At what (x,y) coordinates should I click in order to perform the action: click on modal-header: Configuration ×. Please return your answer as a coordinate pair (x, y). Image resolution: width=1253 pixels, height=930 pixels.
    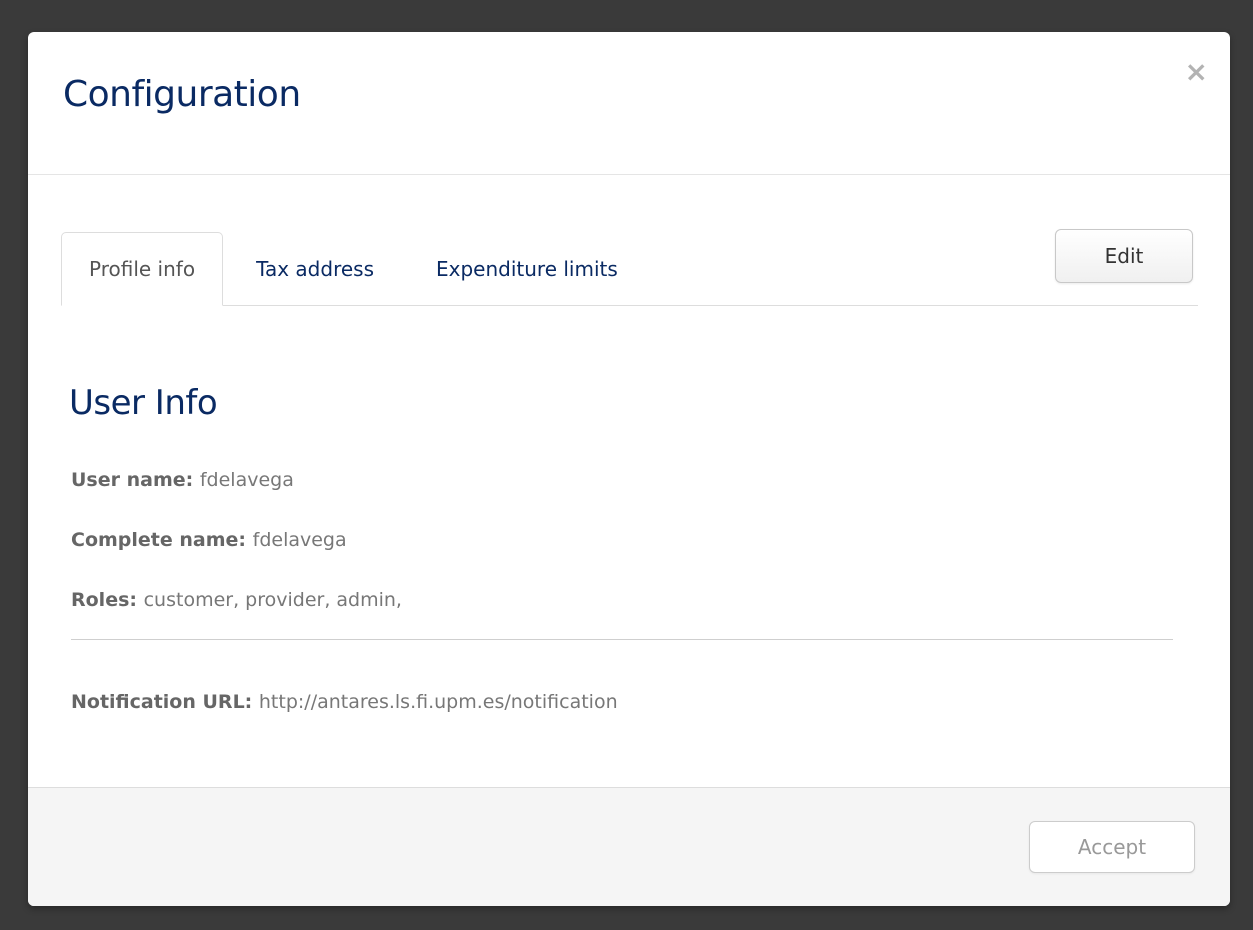
    Looking at the image, I should click on (629, 103).